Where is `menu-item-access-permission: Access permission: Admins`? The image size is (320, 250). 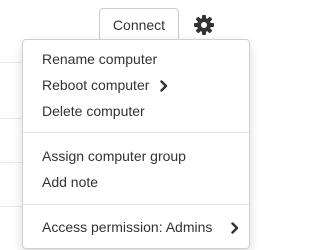 menu-item-access-permission: Access permission: Admins is located at coordinates (140, 227).